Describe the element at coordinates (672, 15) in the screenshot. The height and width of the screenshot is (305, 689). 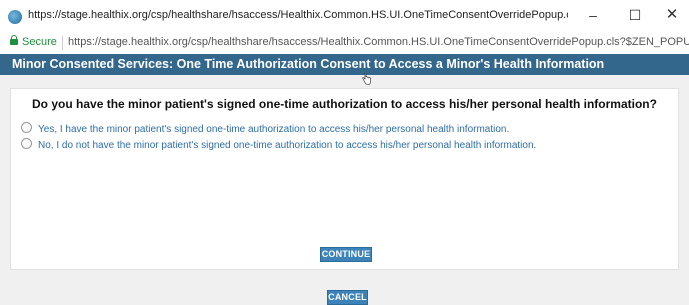
I see `close-button: ✕` at that location.